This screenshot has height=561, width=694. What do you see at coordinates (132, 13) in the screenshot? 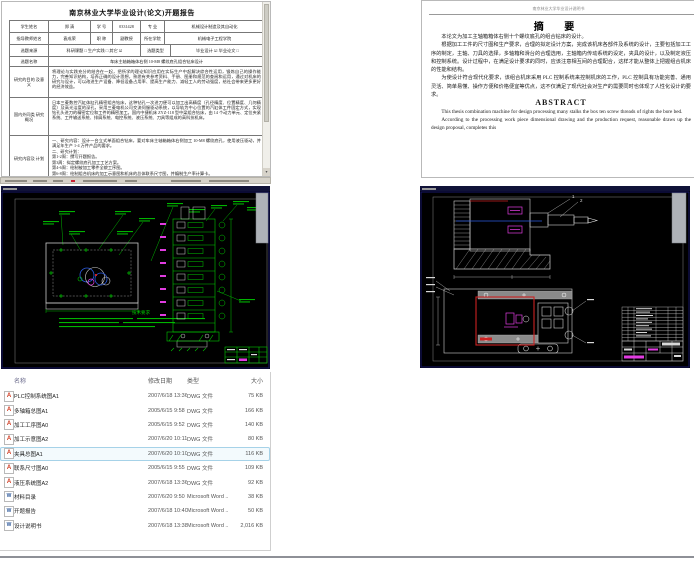
I see `proposal-title: 南京林业大学毕业设计(论文)开题报告` at bounding box center [132, 13].